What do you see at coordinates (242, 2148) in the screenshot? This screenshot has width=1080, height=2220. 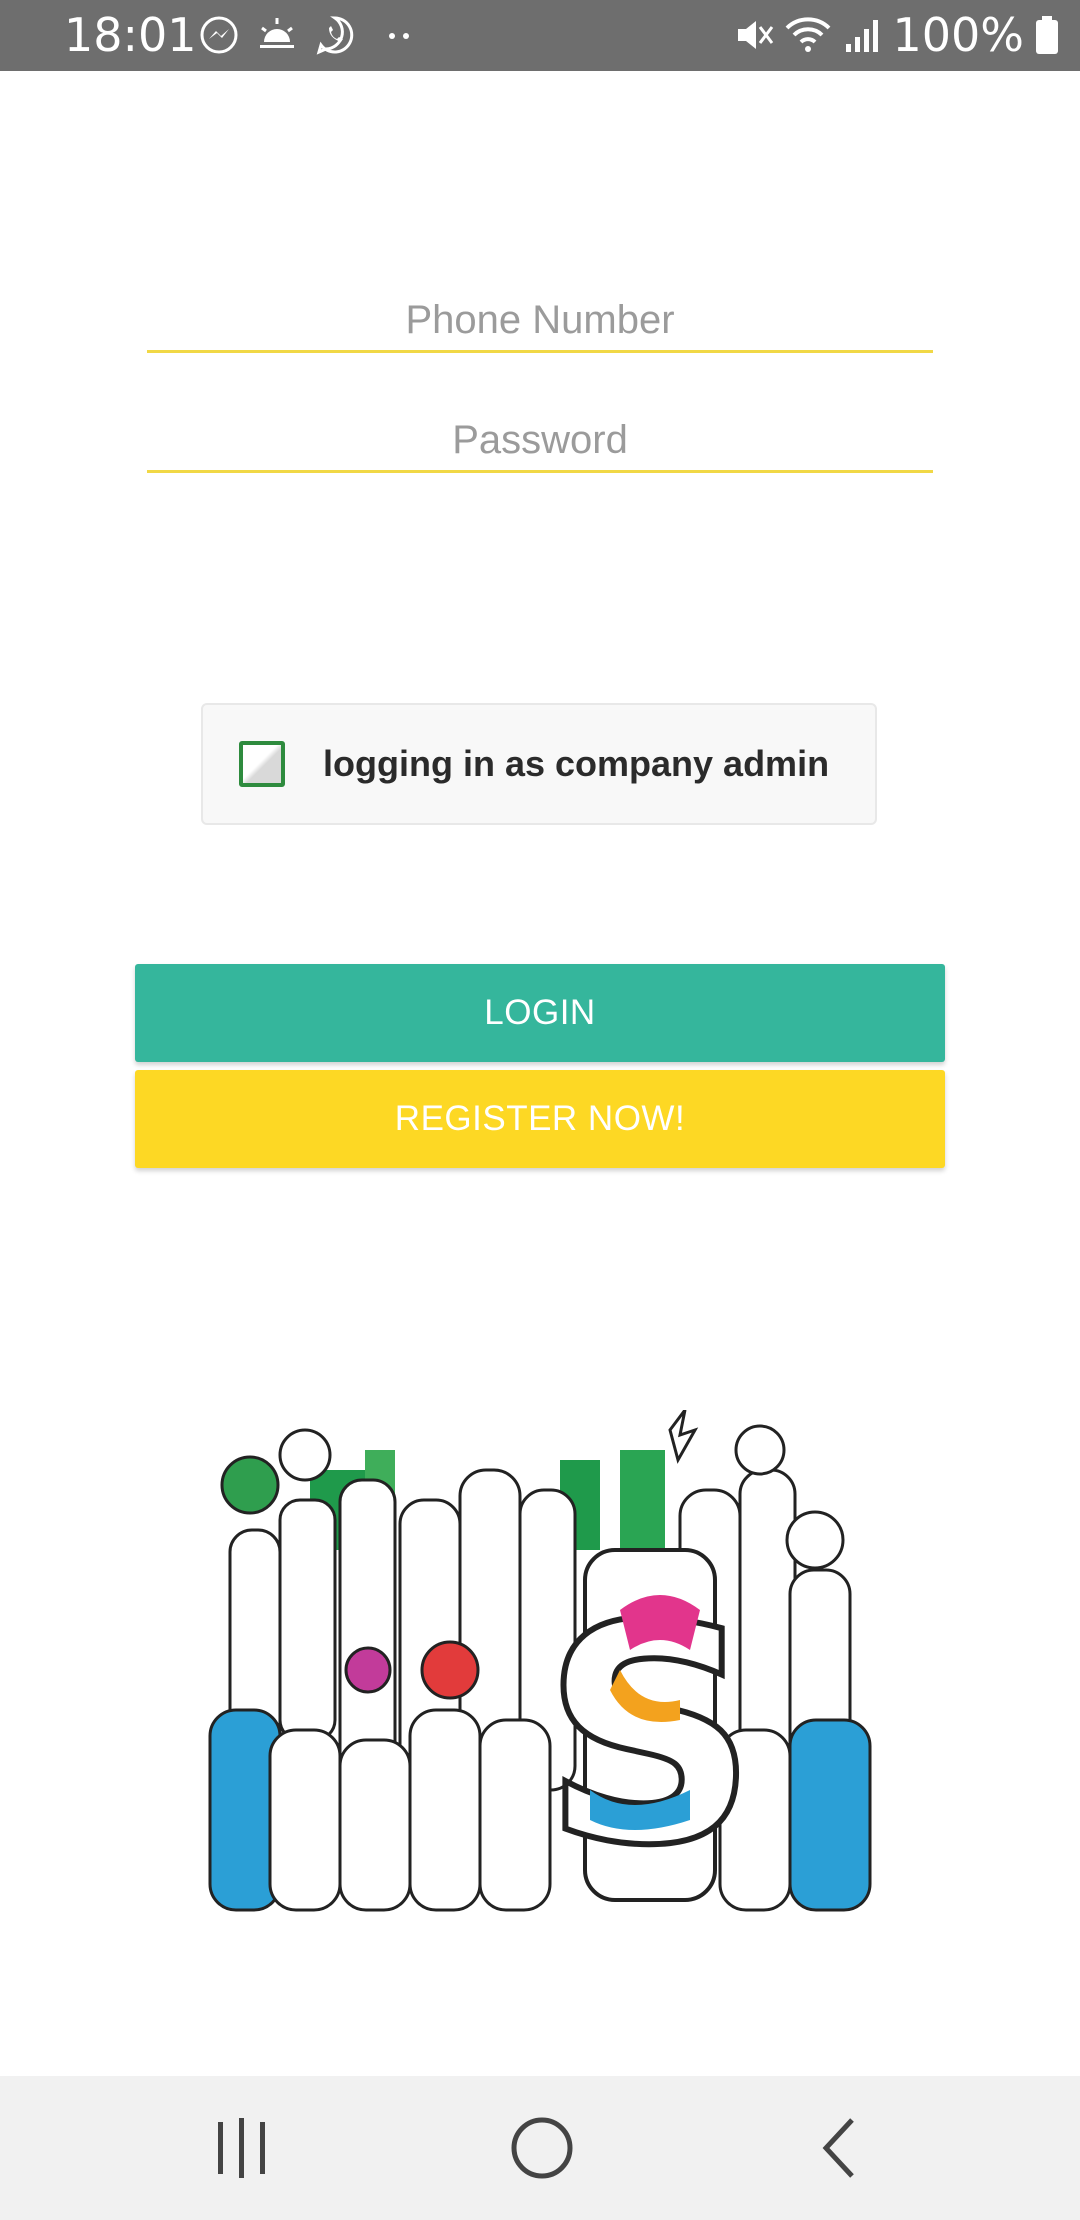 I see `recent-apps-icon` at bounding box center [242, 2148].